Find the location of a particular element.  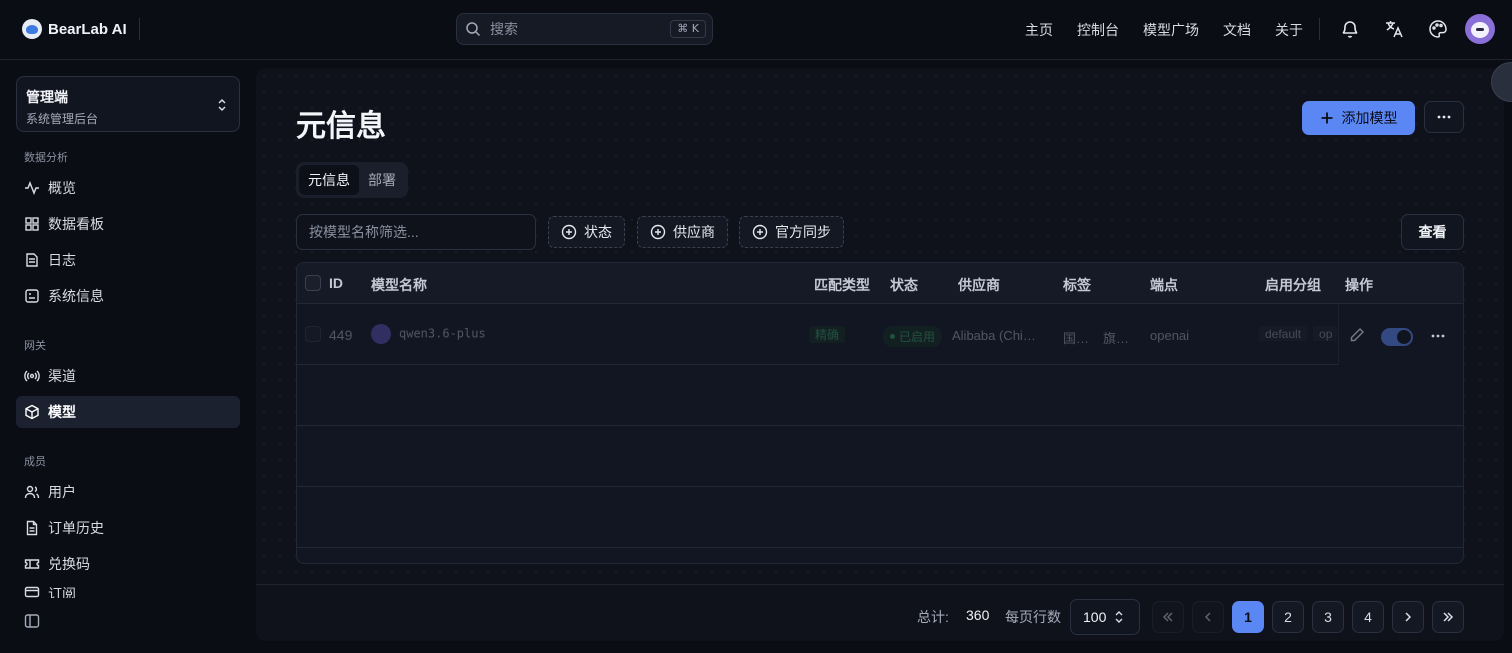

sidebar-item-label: 用户 is located at coordinates (62, 492).